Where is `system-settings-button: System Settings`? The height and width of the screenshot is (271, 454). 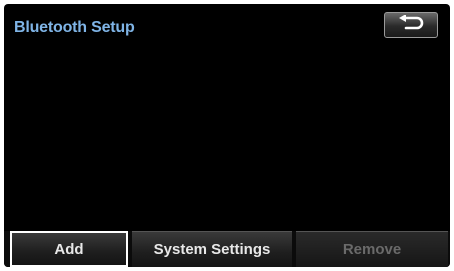
system-settings-button: System Settings is located at coordinates (212, 249).